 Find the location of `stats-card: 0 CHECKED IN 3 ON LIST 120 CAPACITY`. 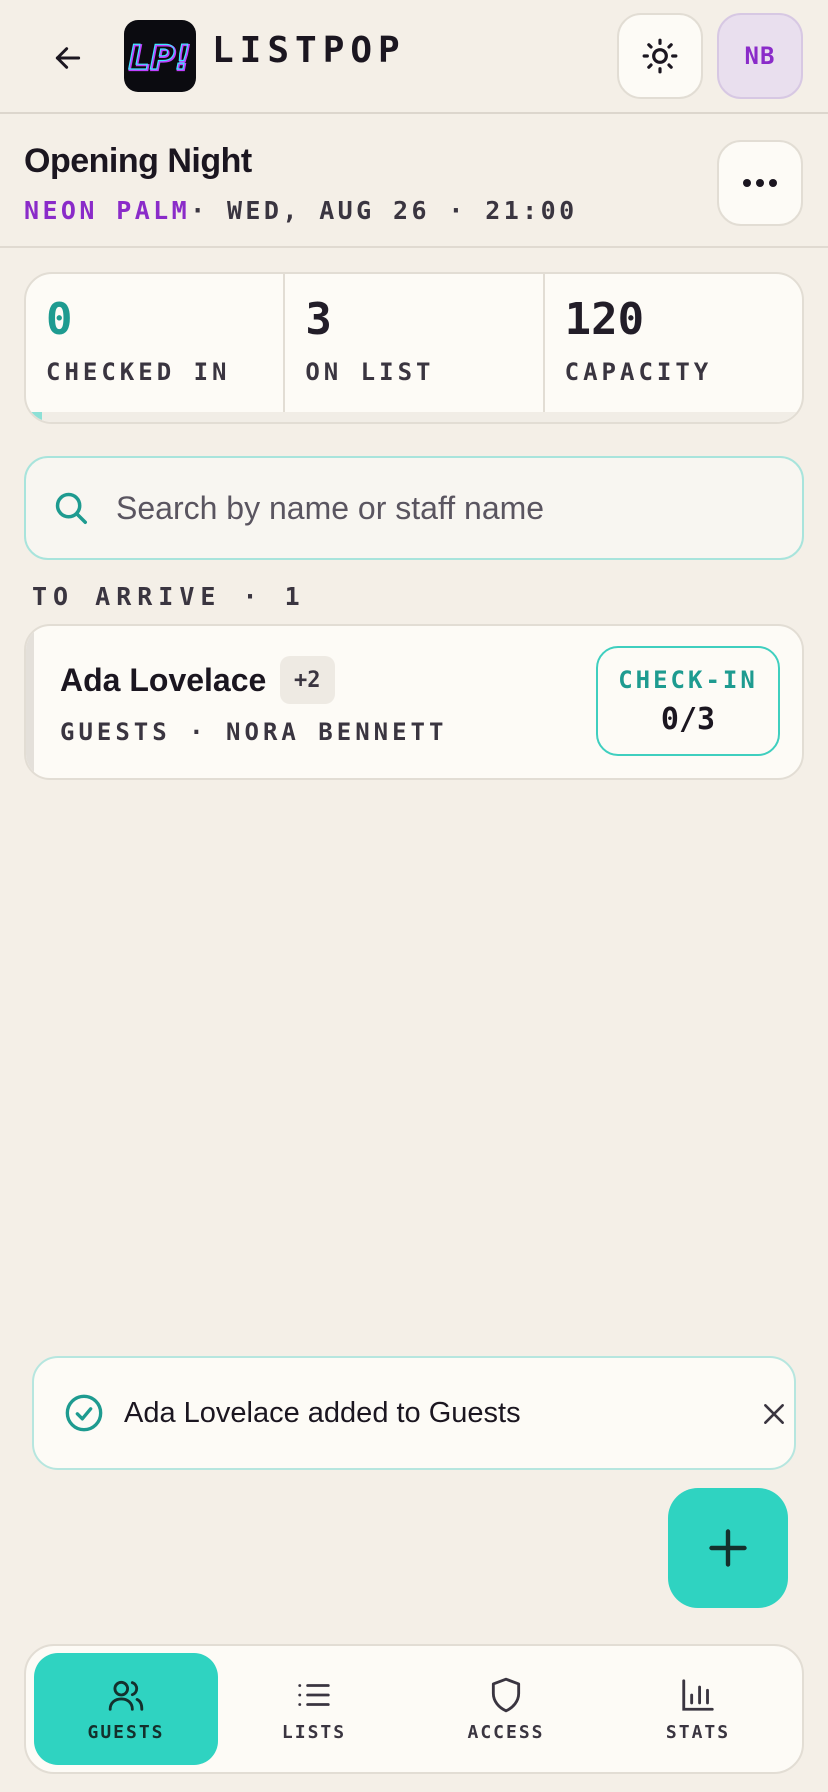

stats-card: 0 CHECKED IN 3 ON LIST 120 CAPACITY is located at coordinates (414, 348).